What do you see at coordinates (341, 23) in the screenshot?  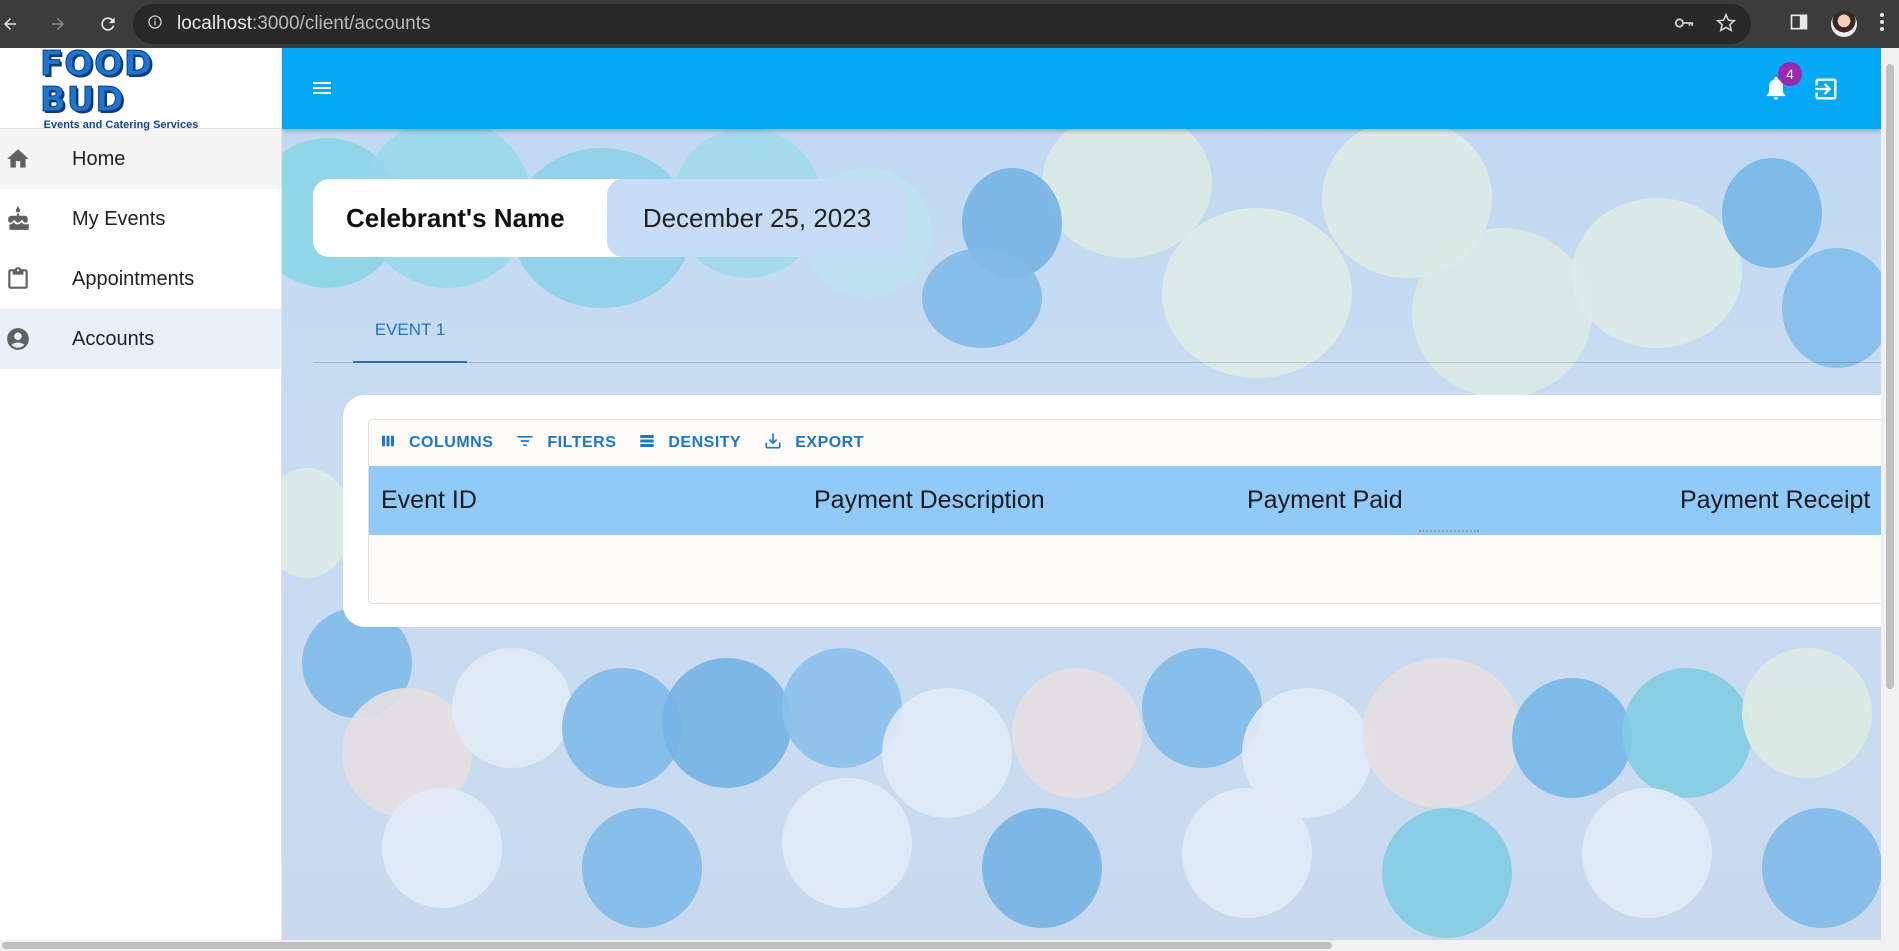 I see `url-path: :3000/client/accounts` at bounding box center [341, 23].